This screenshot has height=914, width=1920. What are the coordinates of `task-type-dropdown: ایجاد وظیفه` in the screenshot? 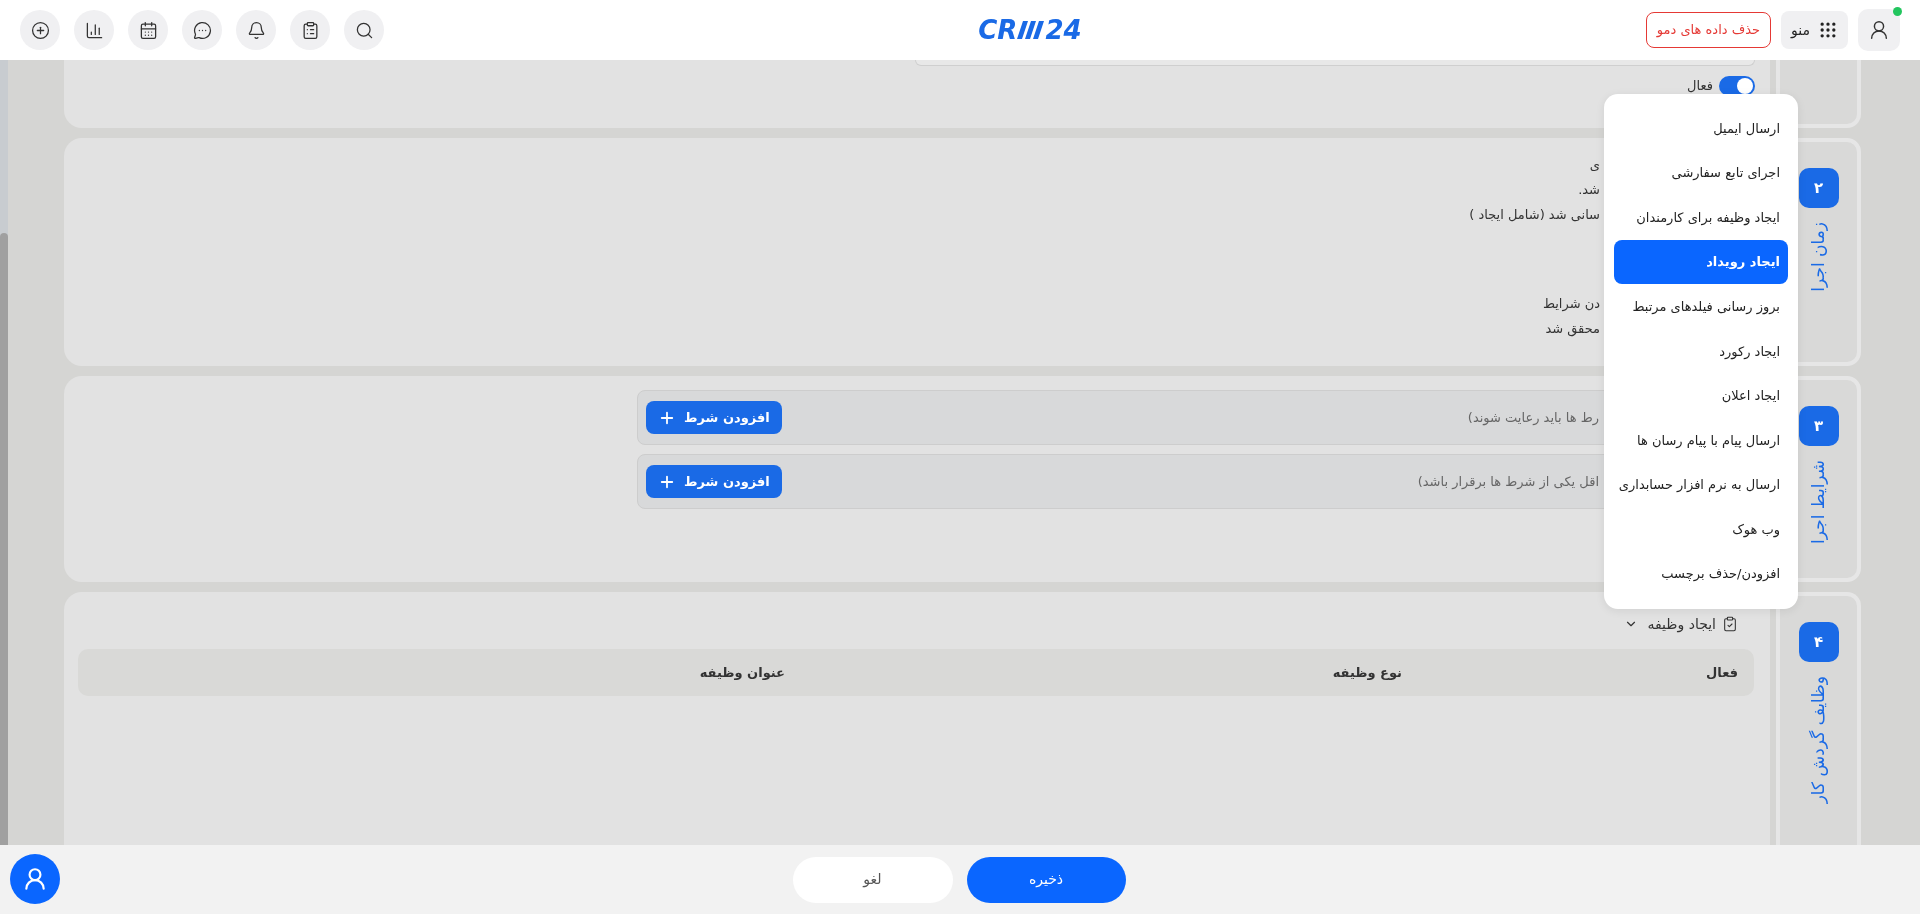 It's located at (1681, 624).